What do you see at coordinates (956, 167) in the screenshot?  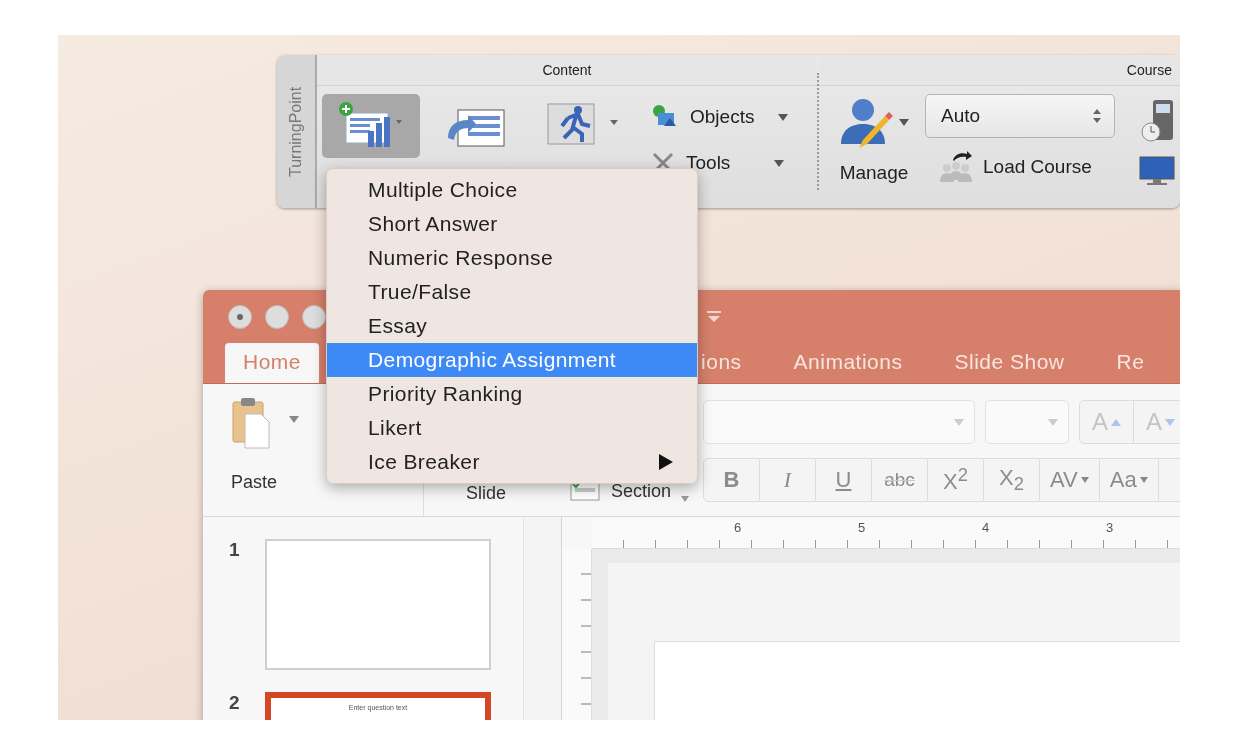 I see `group-people-icon` at bounding box center [956, 167].